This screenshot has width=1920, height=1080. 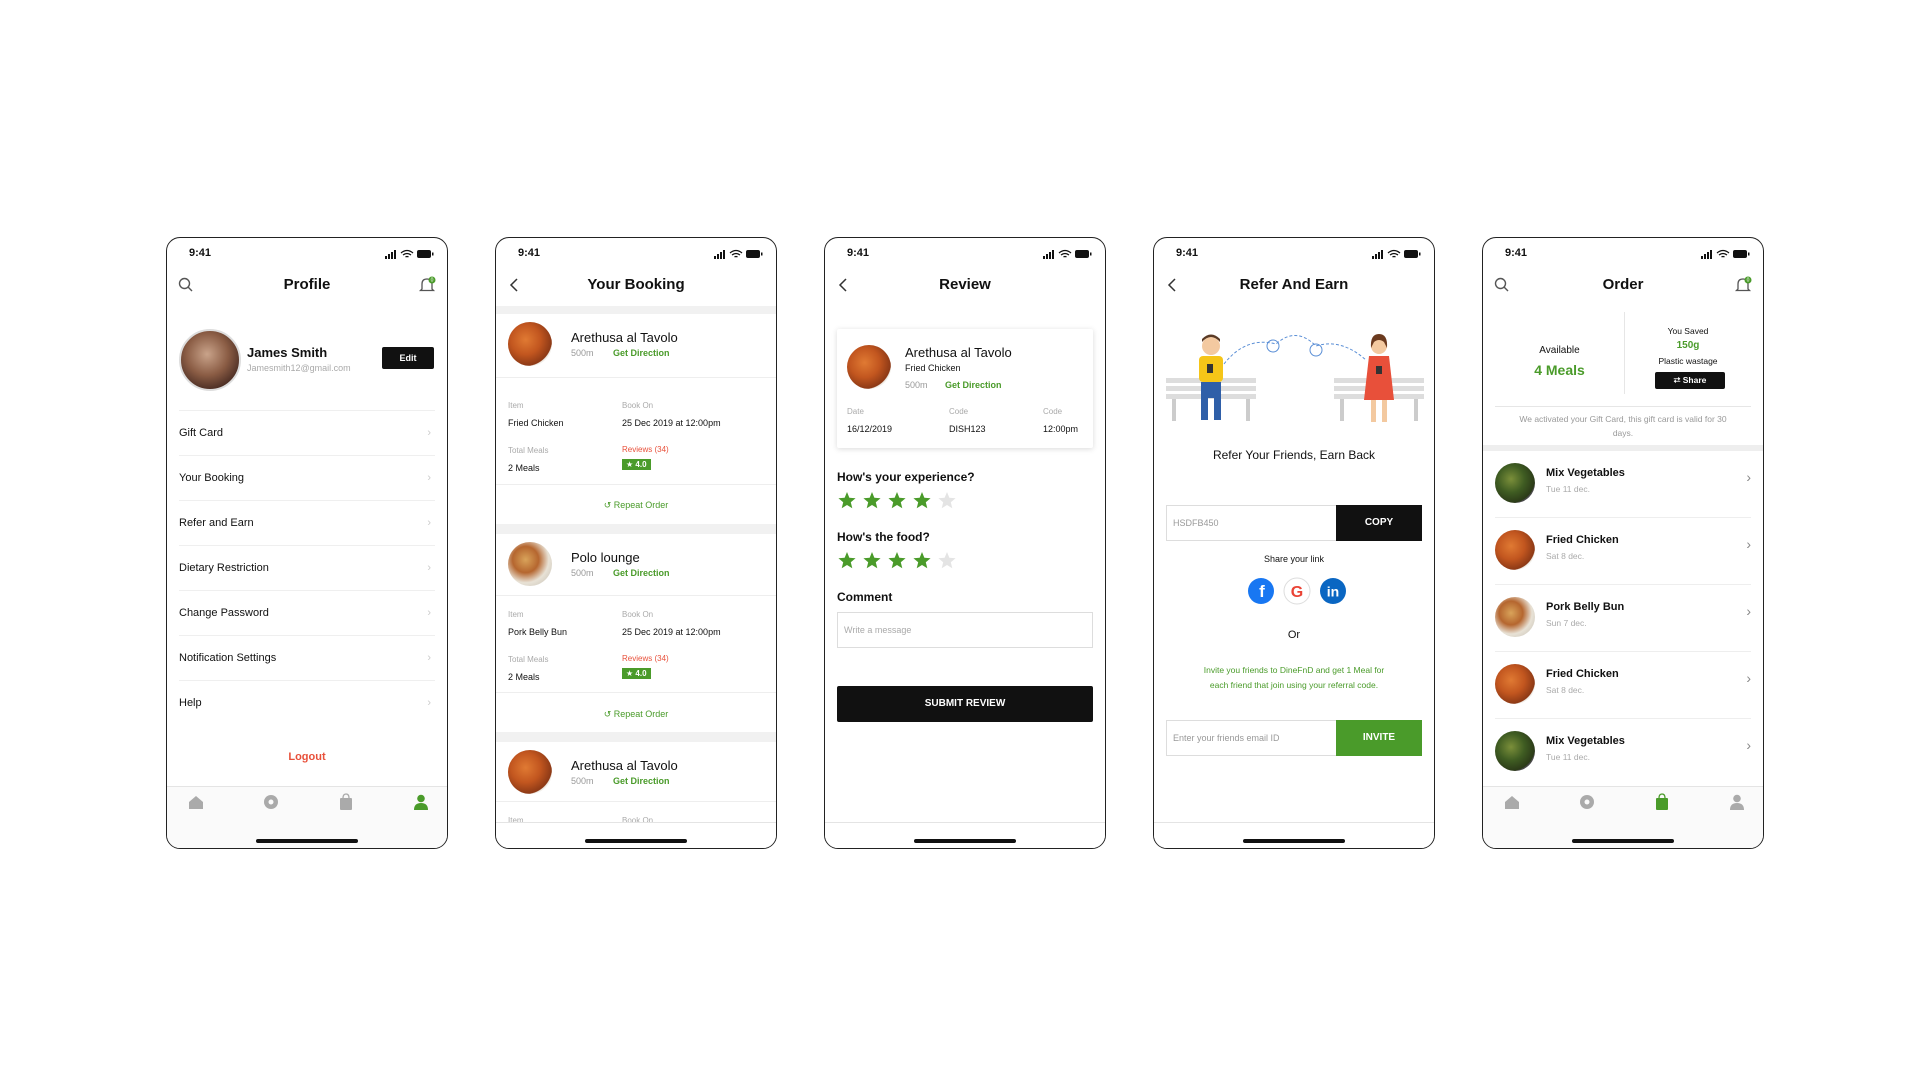 I want to click on page-title: Order, so click(x=1623, y=284).